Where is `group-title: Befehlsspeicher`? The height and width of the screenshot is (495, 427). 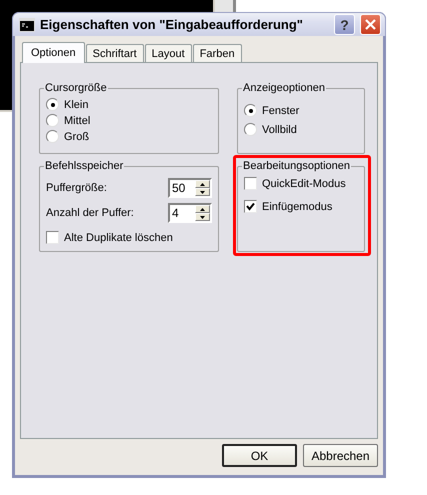 group-title: Befehlsspeicher is located at coordinates (84, 166).